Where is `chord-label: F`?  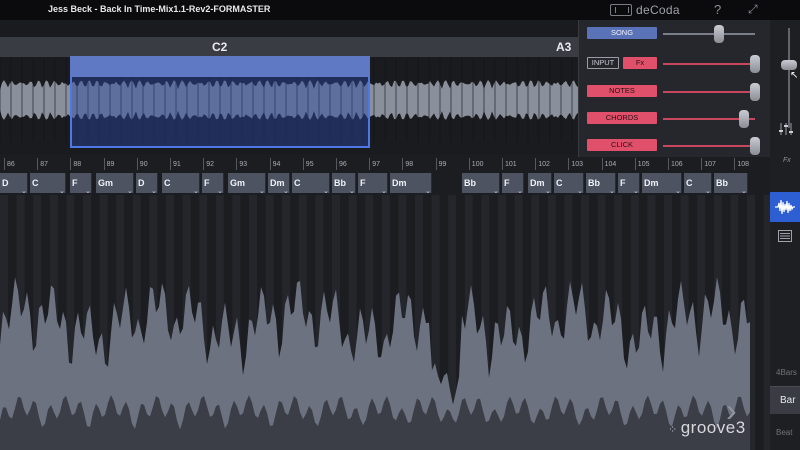
chord-label: F is located at coordinates (207, 183).